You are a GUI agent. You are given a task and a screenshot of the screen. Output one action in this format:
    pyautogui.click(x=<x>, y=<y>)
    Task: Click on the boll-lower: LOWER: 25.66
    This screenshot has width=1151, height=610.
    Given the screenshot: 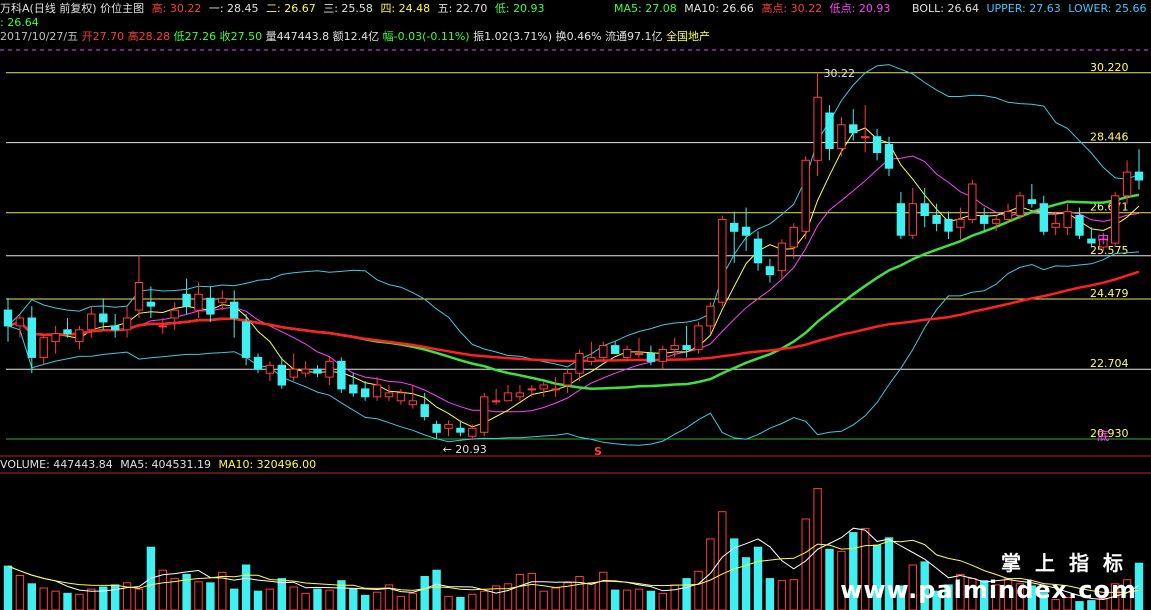 What is the action you would take?
    pyautogui.click(x=1107, y=8)
    